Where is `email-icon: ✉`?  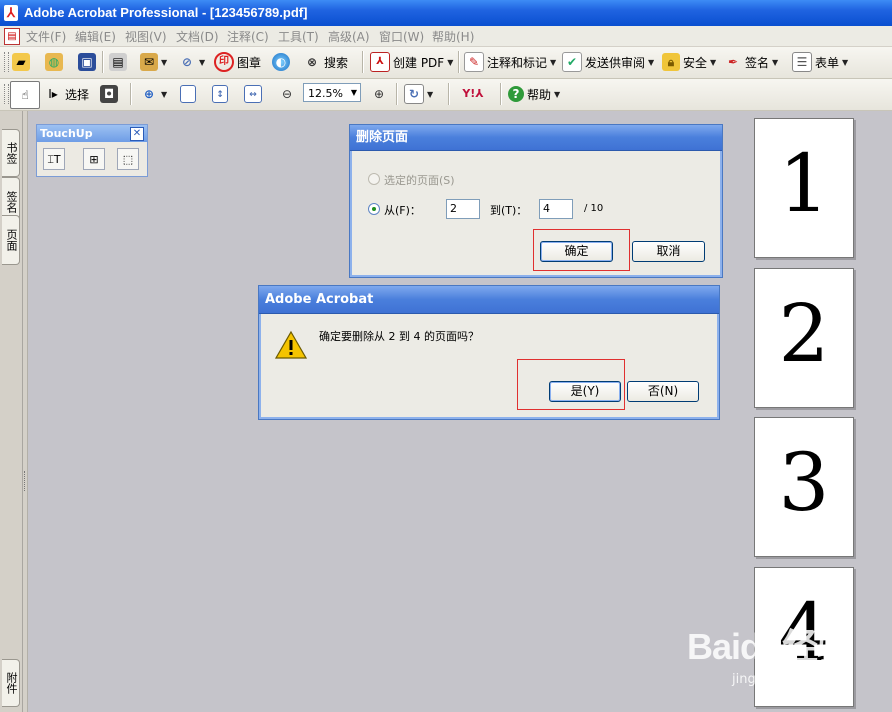
email-icon: ✉ is located at coordinates (149, 62).